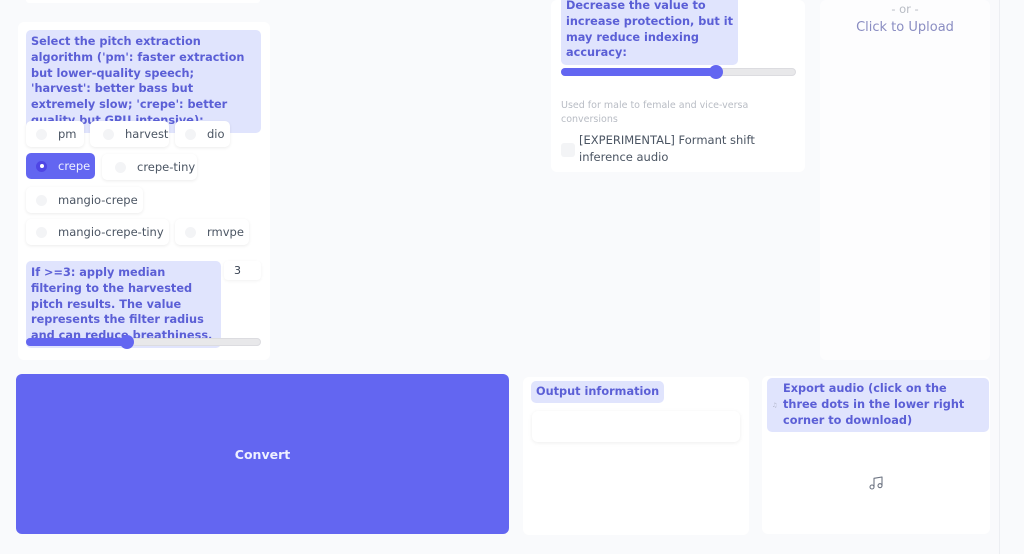  Describe the element at coordinates (67, 134) in the screenshot. I see `radio-label: pm` at that location.